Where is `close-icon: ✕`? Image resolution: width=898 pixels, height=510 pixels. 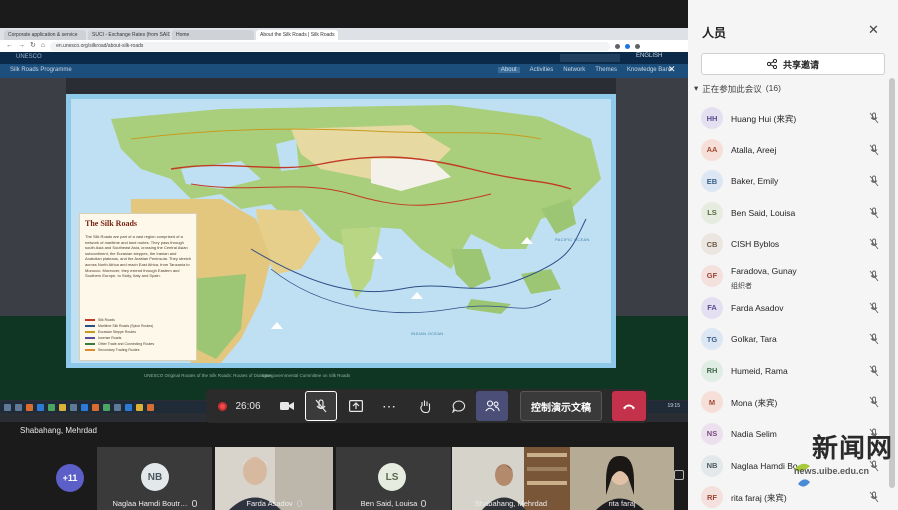 close-icon: ✕ is located at coordinates (873, 30).